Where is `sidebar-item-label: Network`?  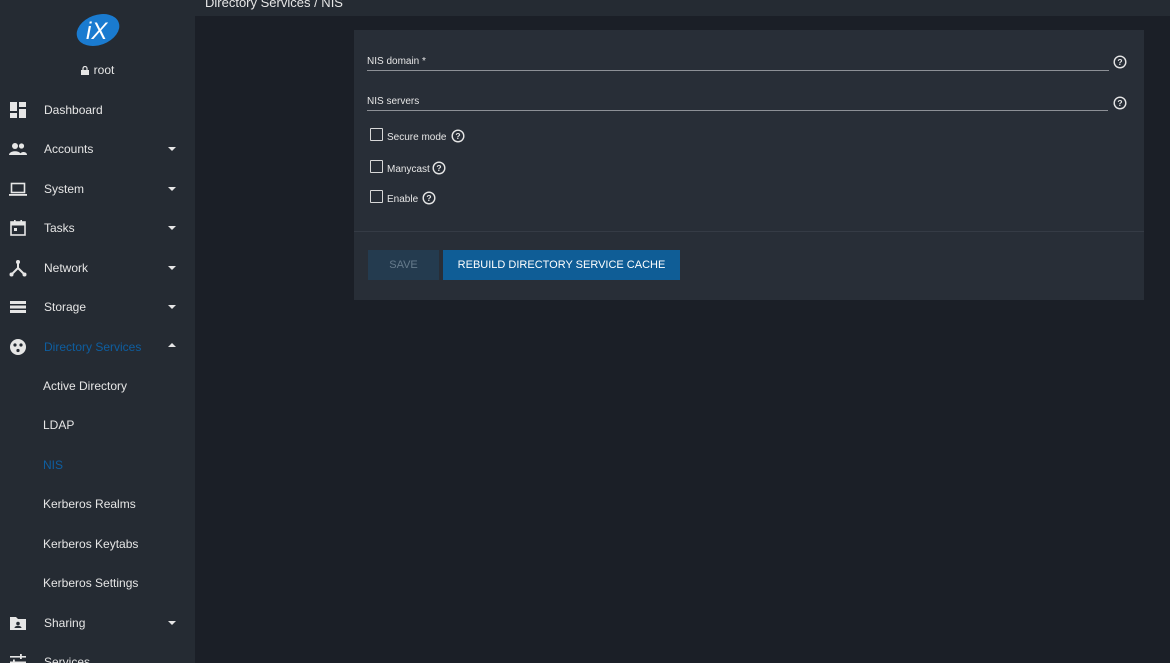 sidebar-item-label: Network is located at coordinates (66, 268).